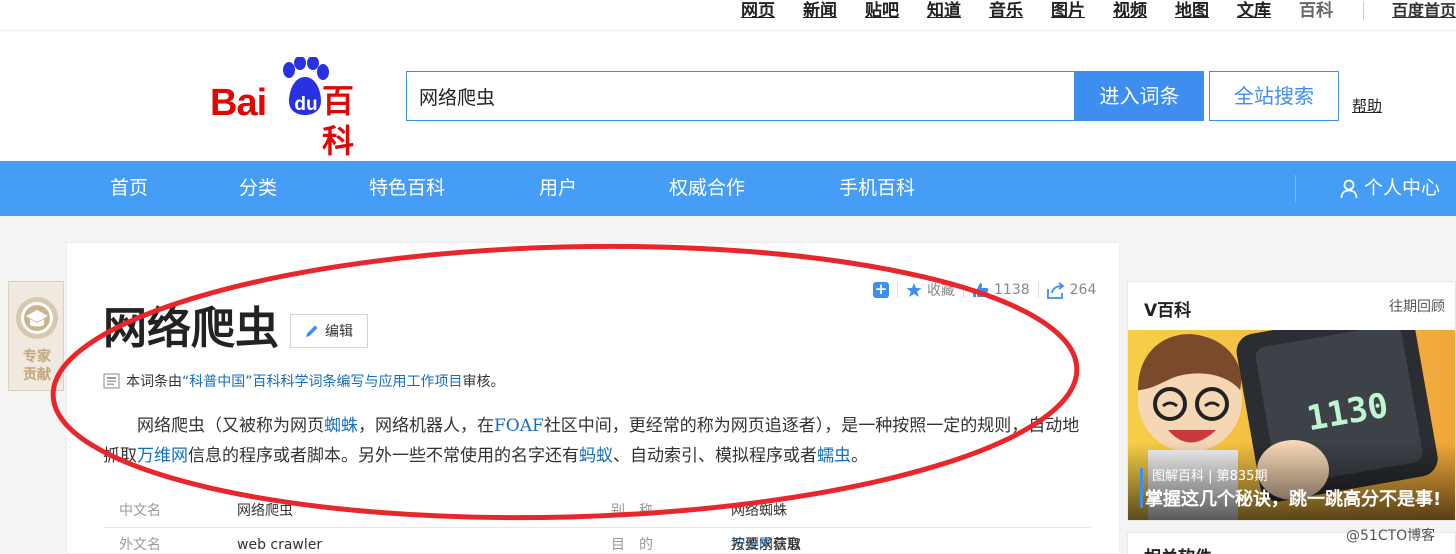  Describe the element at coordinates (191, 328) in the screenshot. I see `entry-title: 网络爬虫` at that location.